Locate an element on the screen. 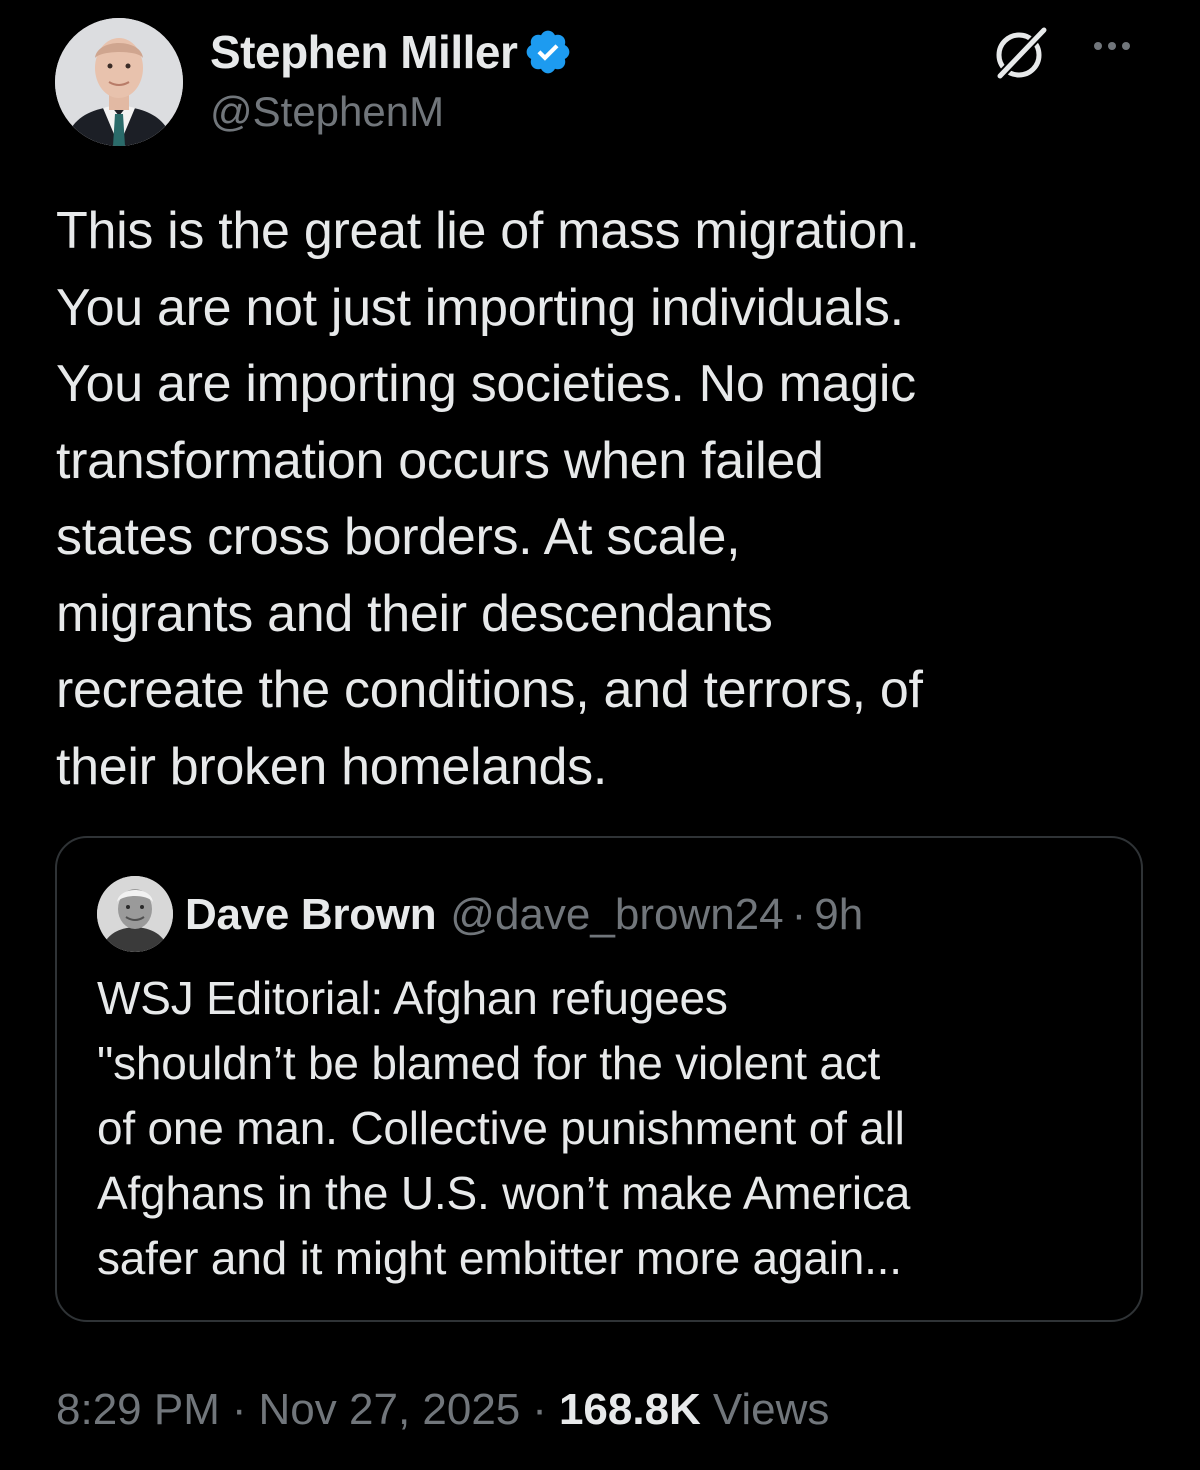 The height and width of the screenshot is (1470, 1200). tweet-text-line: You are importing societies. No magic is located at coordinates (486, 384).